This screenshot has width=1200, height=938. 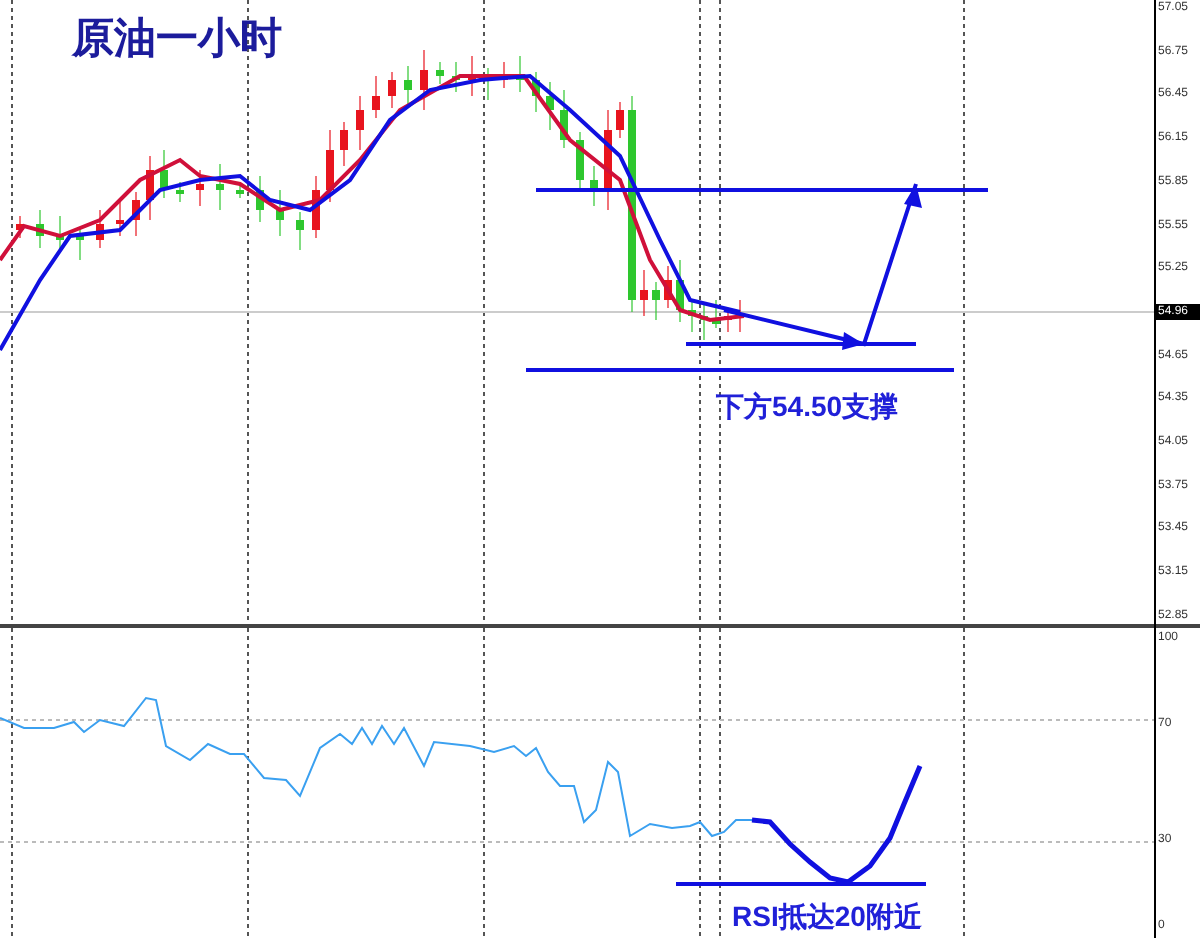 What do you see at coordinates (827, 917) in the screenshot?
I see `rsi-annotation: RSI抵达20附近` at bounding box center [827, 917].